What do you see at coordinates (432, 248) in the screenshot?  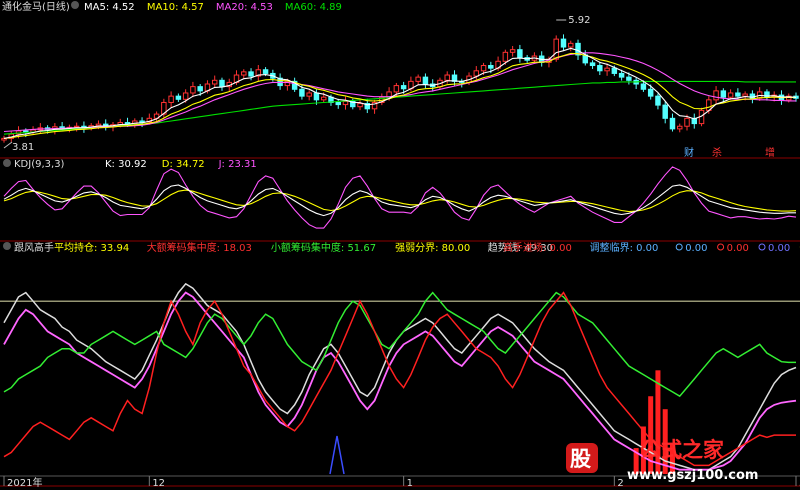 I see `legend-item: 强弱分界: 80.00` at bounding box center [432, 248].